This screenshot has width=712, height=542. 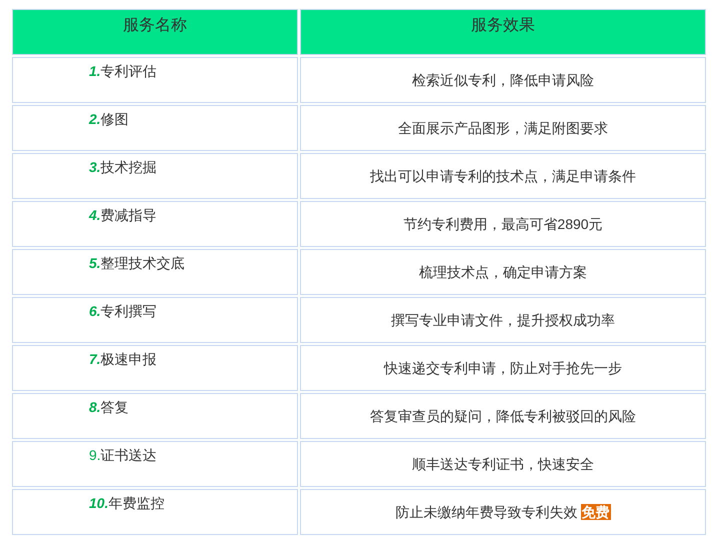 I want to click on table-cell: 答复审查员的疑问，降低专利被驳回的风险, so click(x=503, y=416).